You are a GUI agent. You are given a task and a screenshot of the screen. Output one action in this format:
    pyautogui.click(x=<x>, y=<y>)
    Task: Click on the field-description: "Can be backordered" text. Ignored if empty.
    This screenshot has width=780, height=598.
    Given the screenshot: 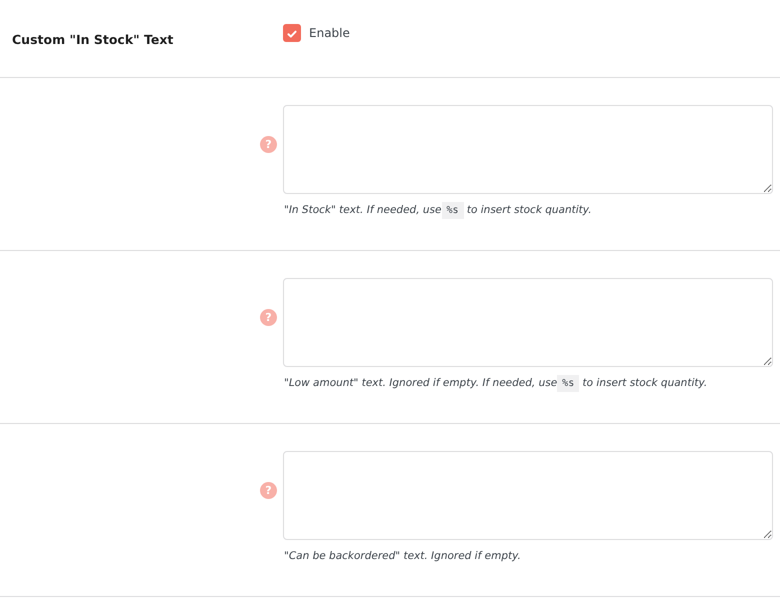 What is the action you would take?
    pyautogui.click(x=403, y=556)
    